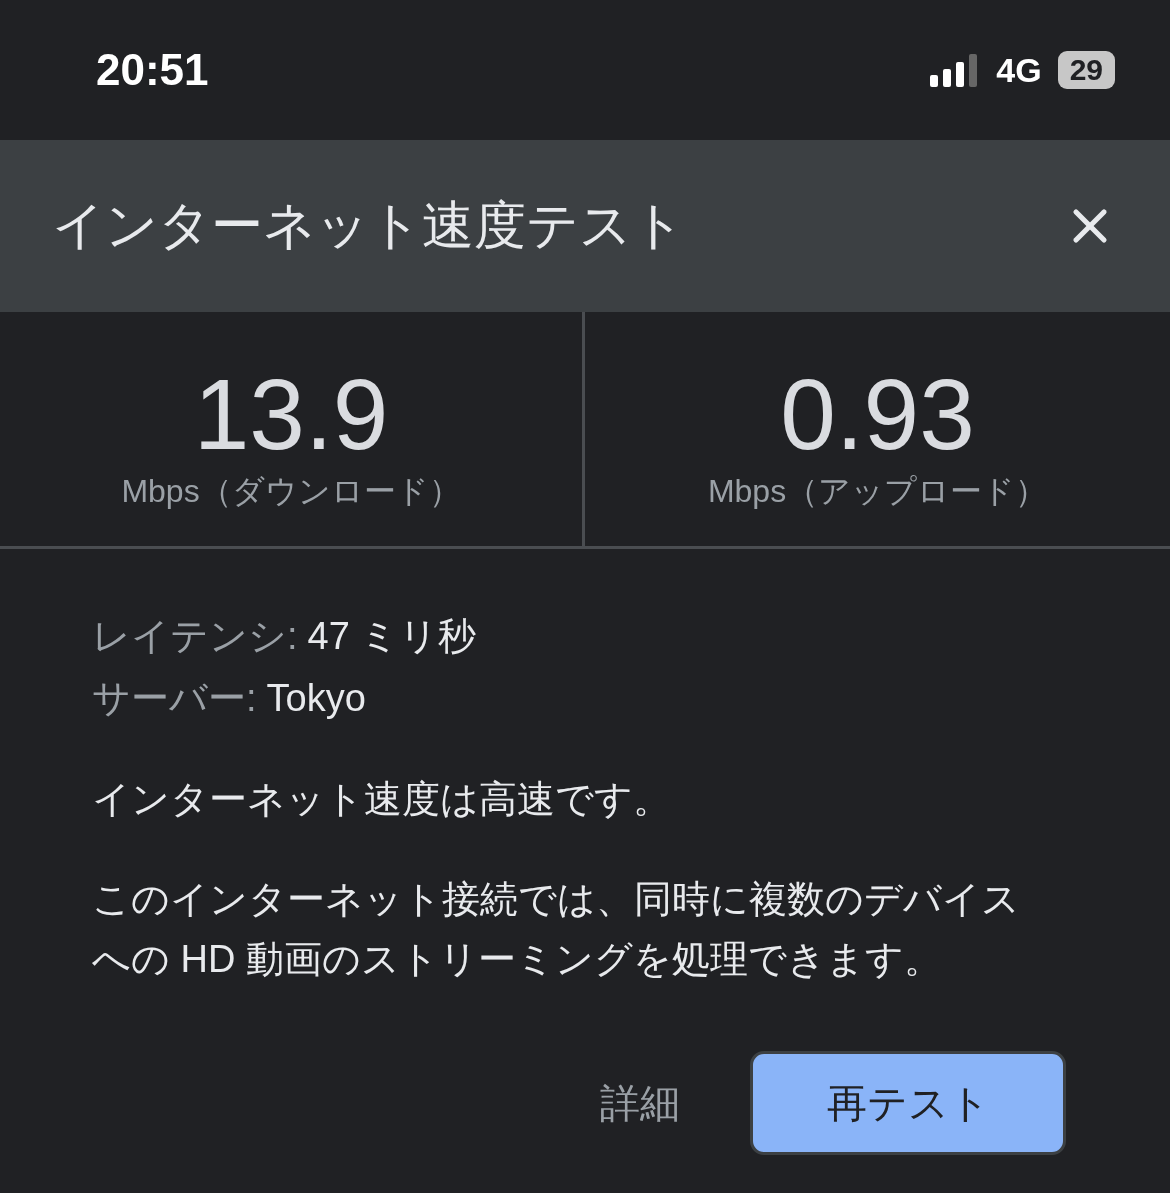 The width and height of the screenshot is (1170, 1193). I want to click on detail-value: 47 ミリ秒, so click(392, 636).